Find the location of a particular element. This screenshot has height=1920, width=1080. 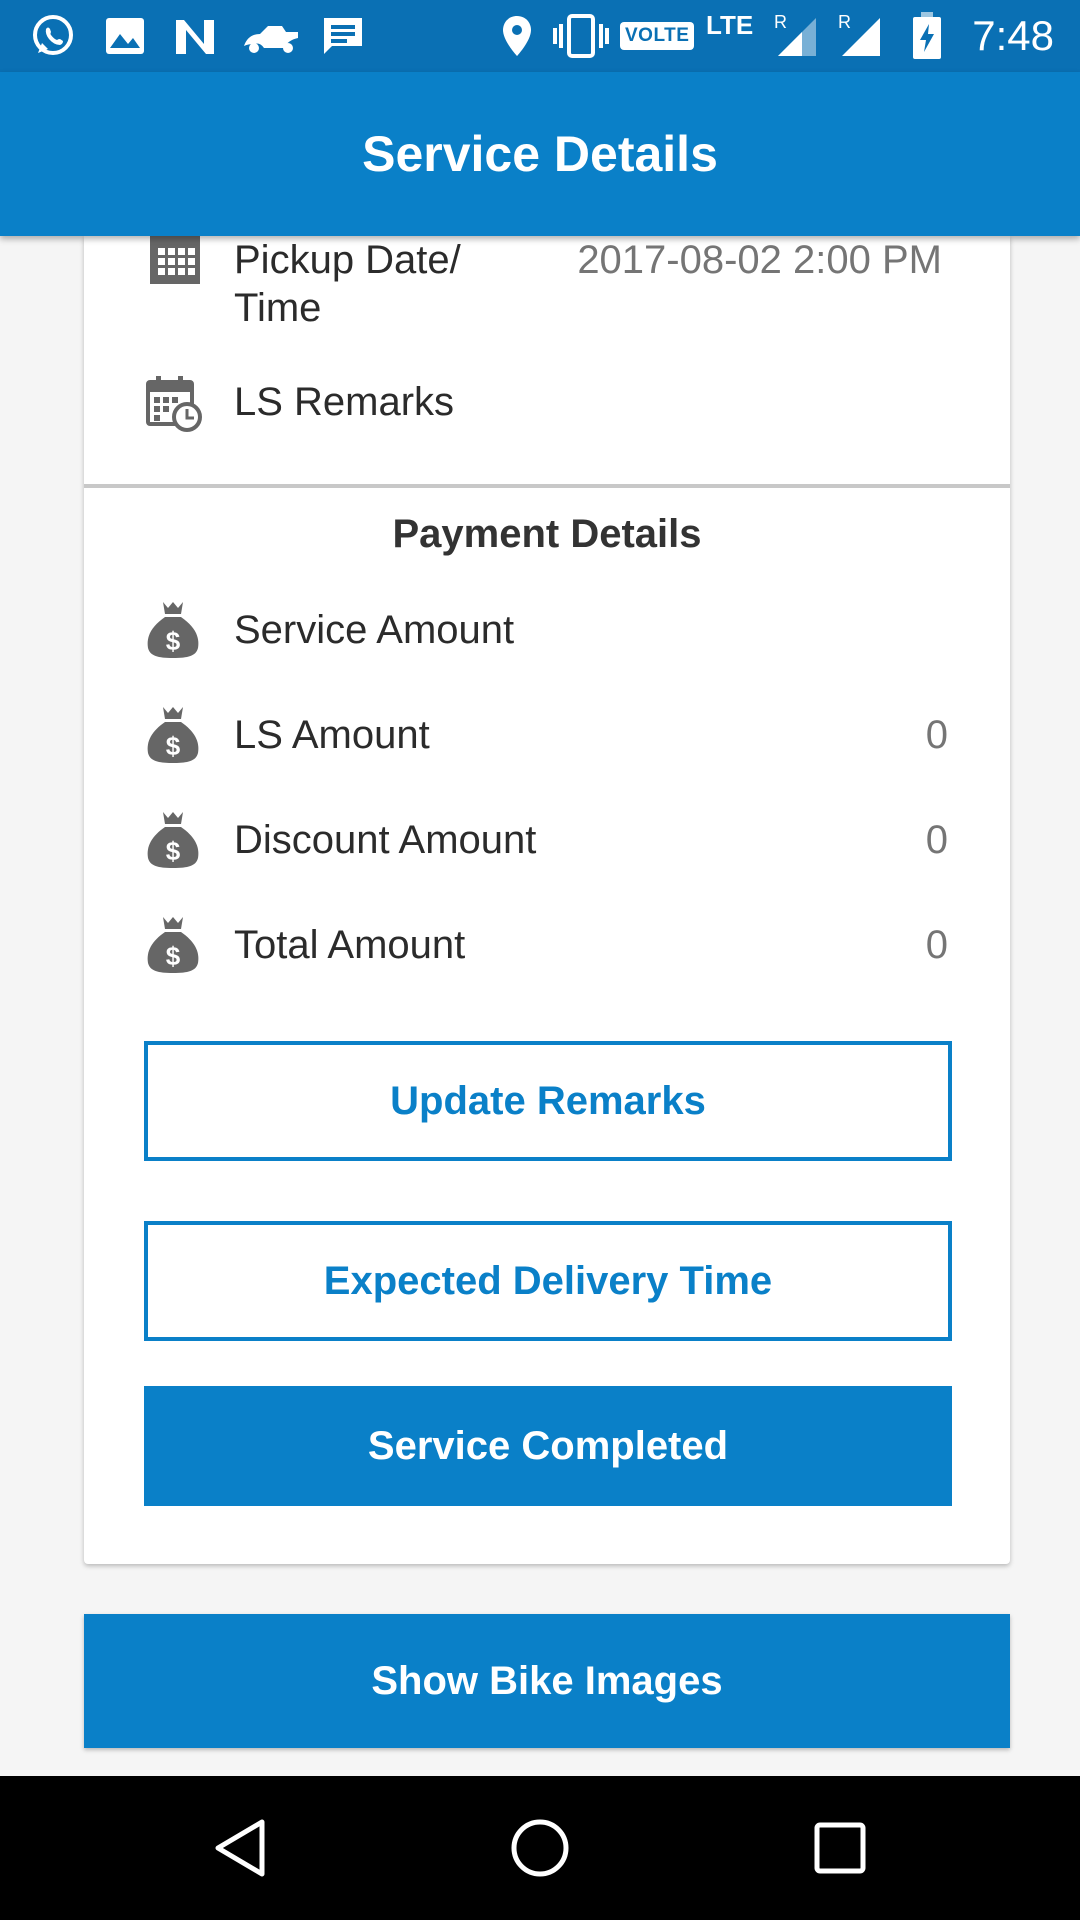

total-amount-row: $ Total Amount 0 is located at coordinates (547, 954).